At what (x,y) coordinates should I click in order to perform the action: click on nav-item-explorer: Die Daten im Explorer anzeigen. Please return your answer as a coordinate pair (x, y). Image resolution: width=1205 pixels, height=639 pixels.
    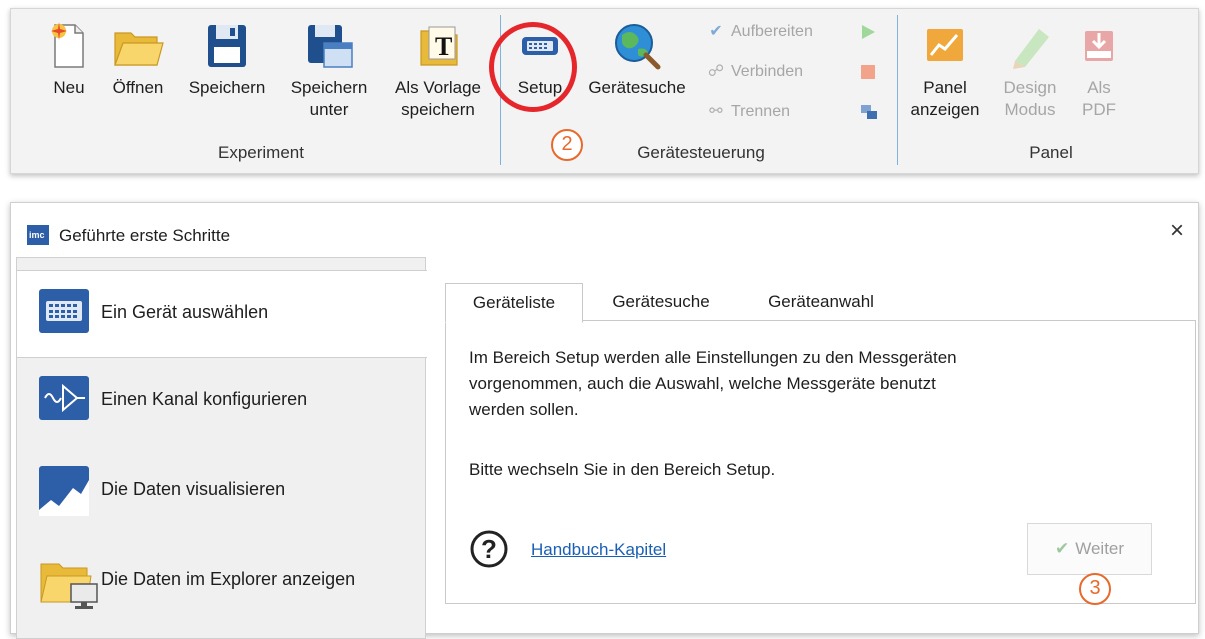
    Looking at the image, I should click on (221, 581).